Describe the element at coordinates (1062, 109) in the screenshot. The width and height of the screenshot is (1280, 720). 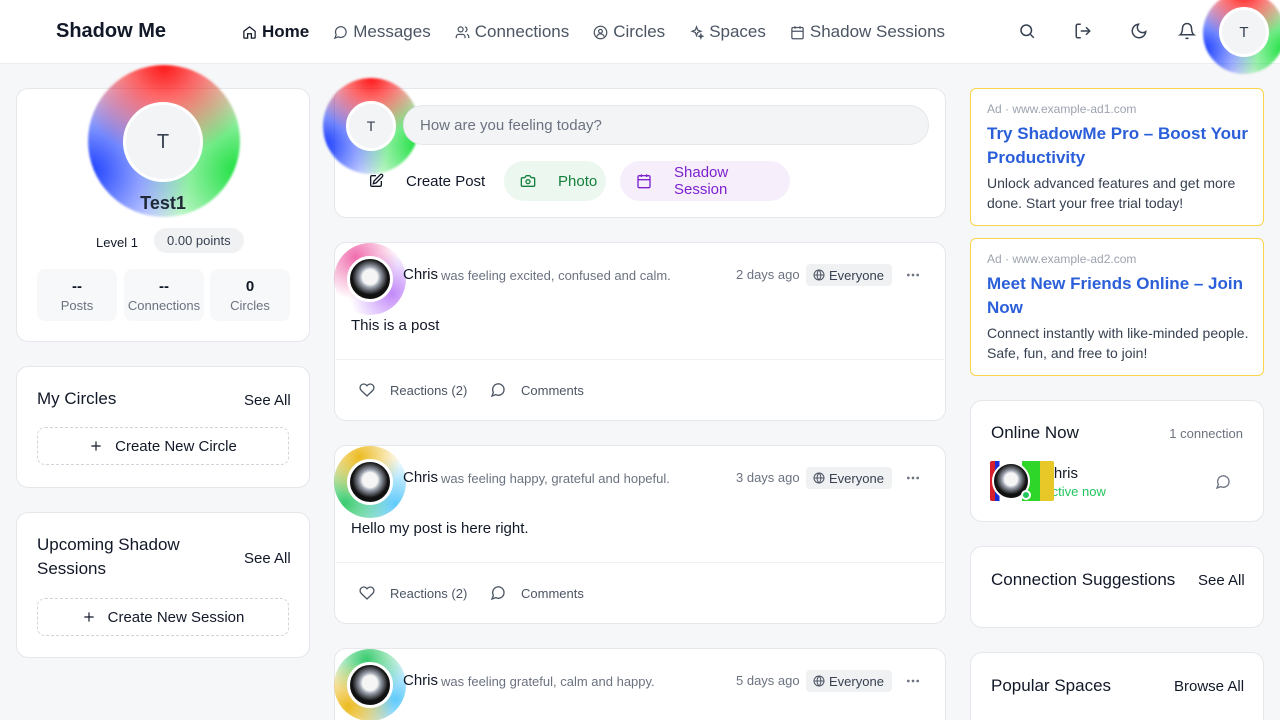
I see `ad-source: Ad · www.example-ad1.com` at that location.